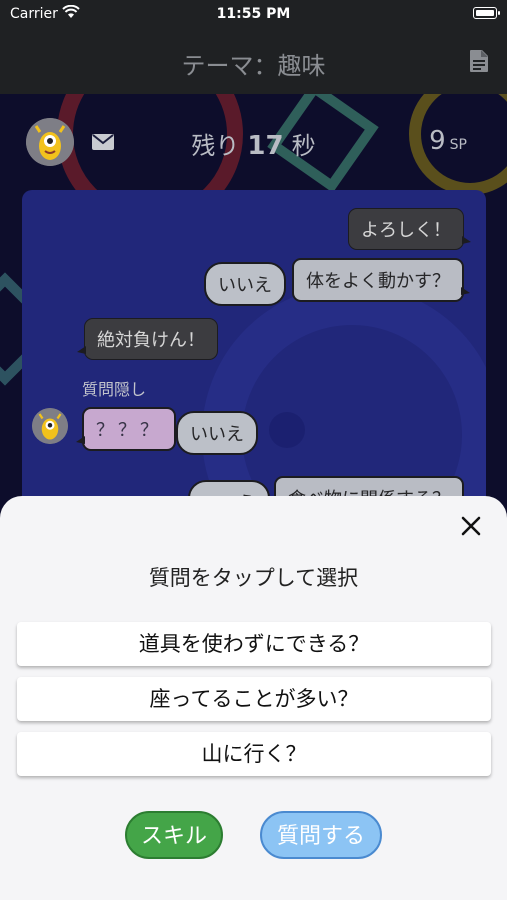 This screenshot has height=900, width=507. I want to click on game-header: 残り 17 秒 9 SP, so click(253, 142).